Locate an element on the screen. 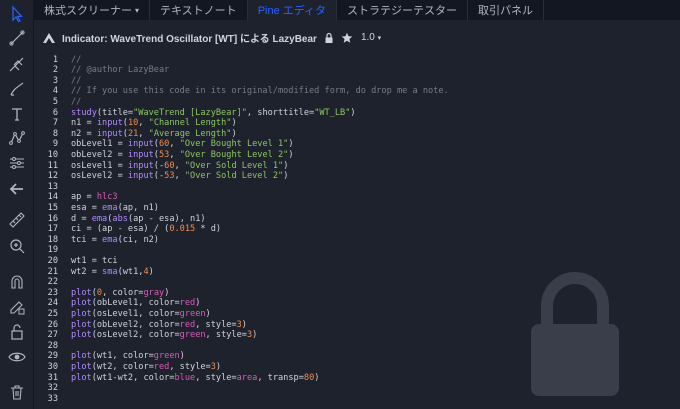 The height and width of the screenshot is (409, 680). code-text: plot(osLevel2, color=green, style=3) is located at coordinates (164, 335).